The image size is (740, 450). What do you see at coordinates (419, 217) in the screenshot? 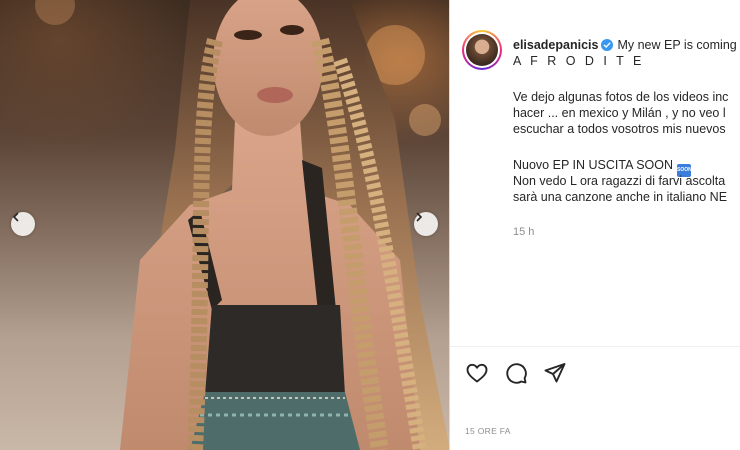
I see `chevron-right-icon` at bounding box center [419, 217].